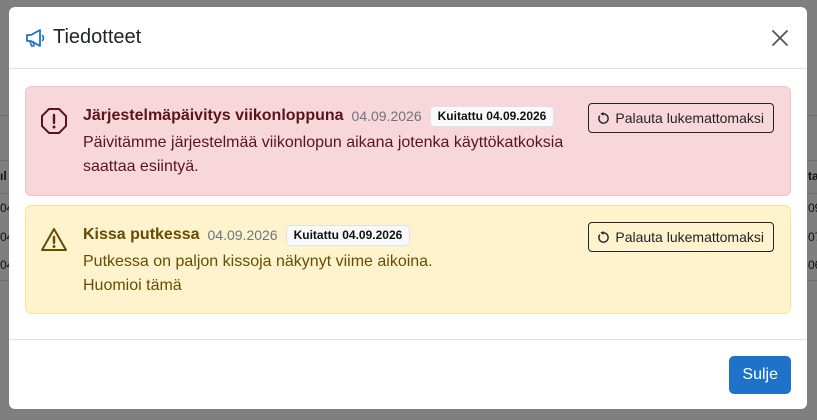  Describe the element at coordinates (54, 240) in the screenshot. I see `exclamation-triangle-icon` at that location.